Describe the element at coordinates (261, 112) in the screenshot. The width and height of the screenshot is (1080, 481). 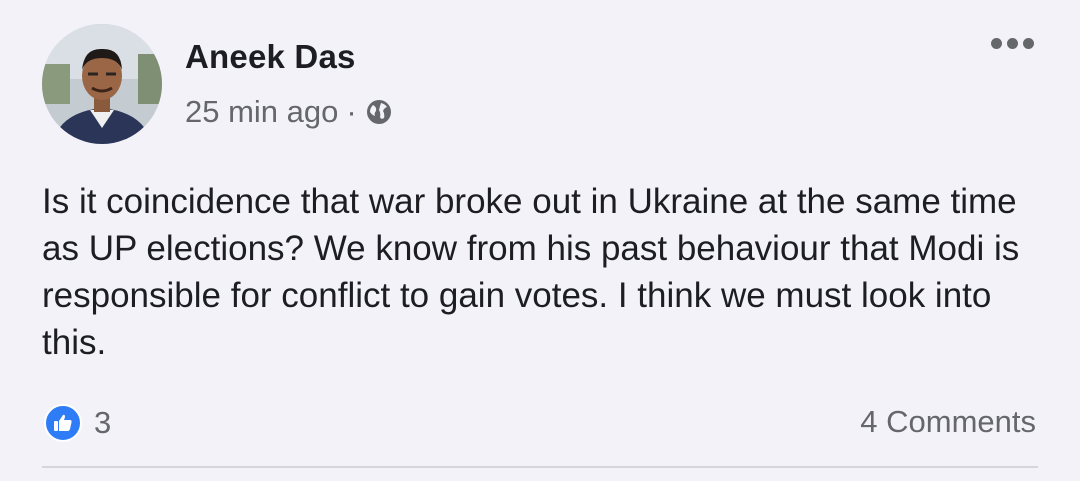
I see `post-timestamp: 25 min ago` at that location.